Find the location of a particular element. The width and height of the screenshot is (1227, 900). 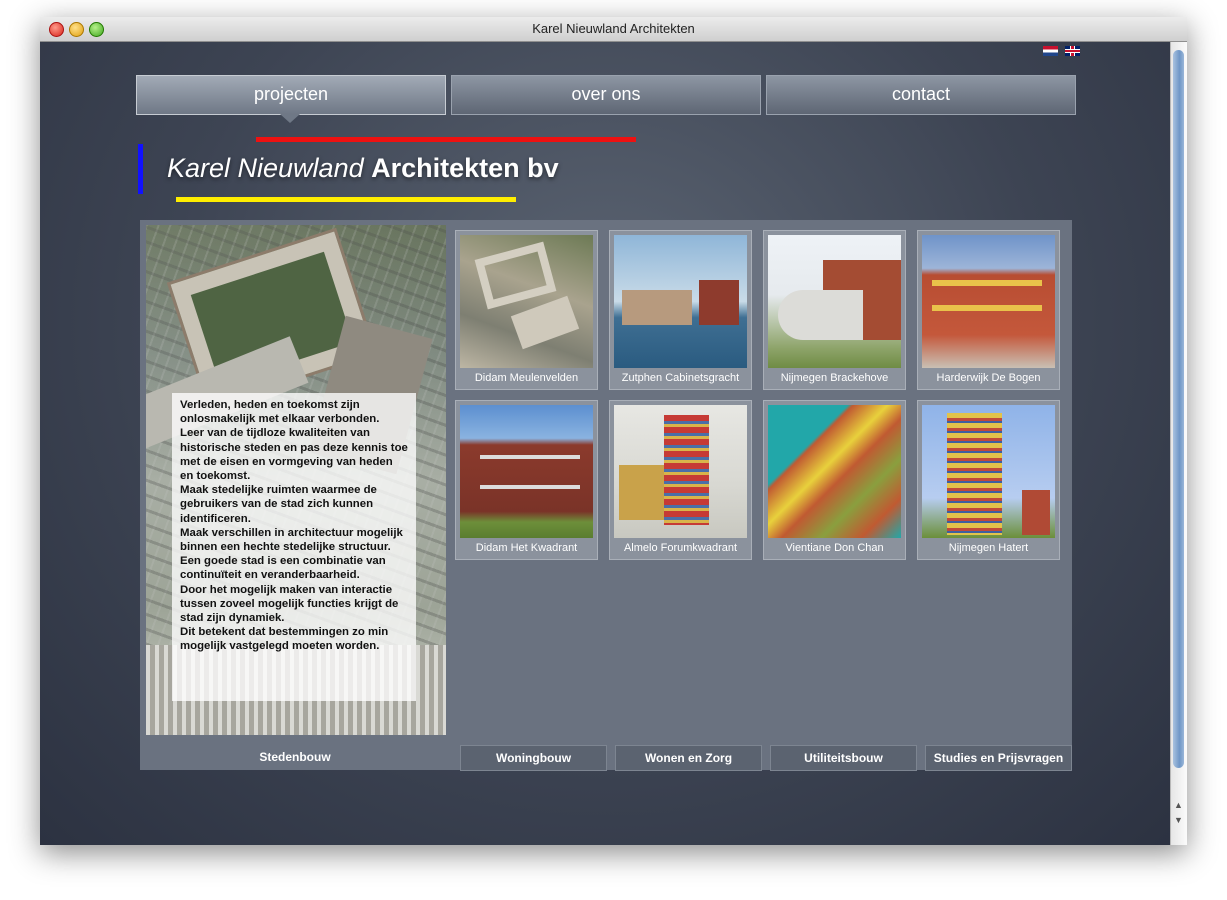

scroll-down-arrow-icon: ▼ is located at coordinates (1178, 820).